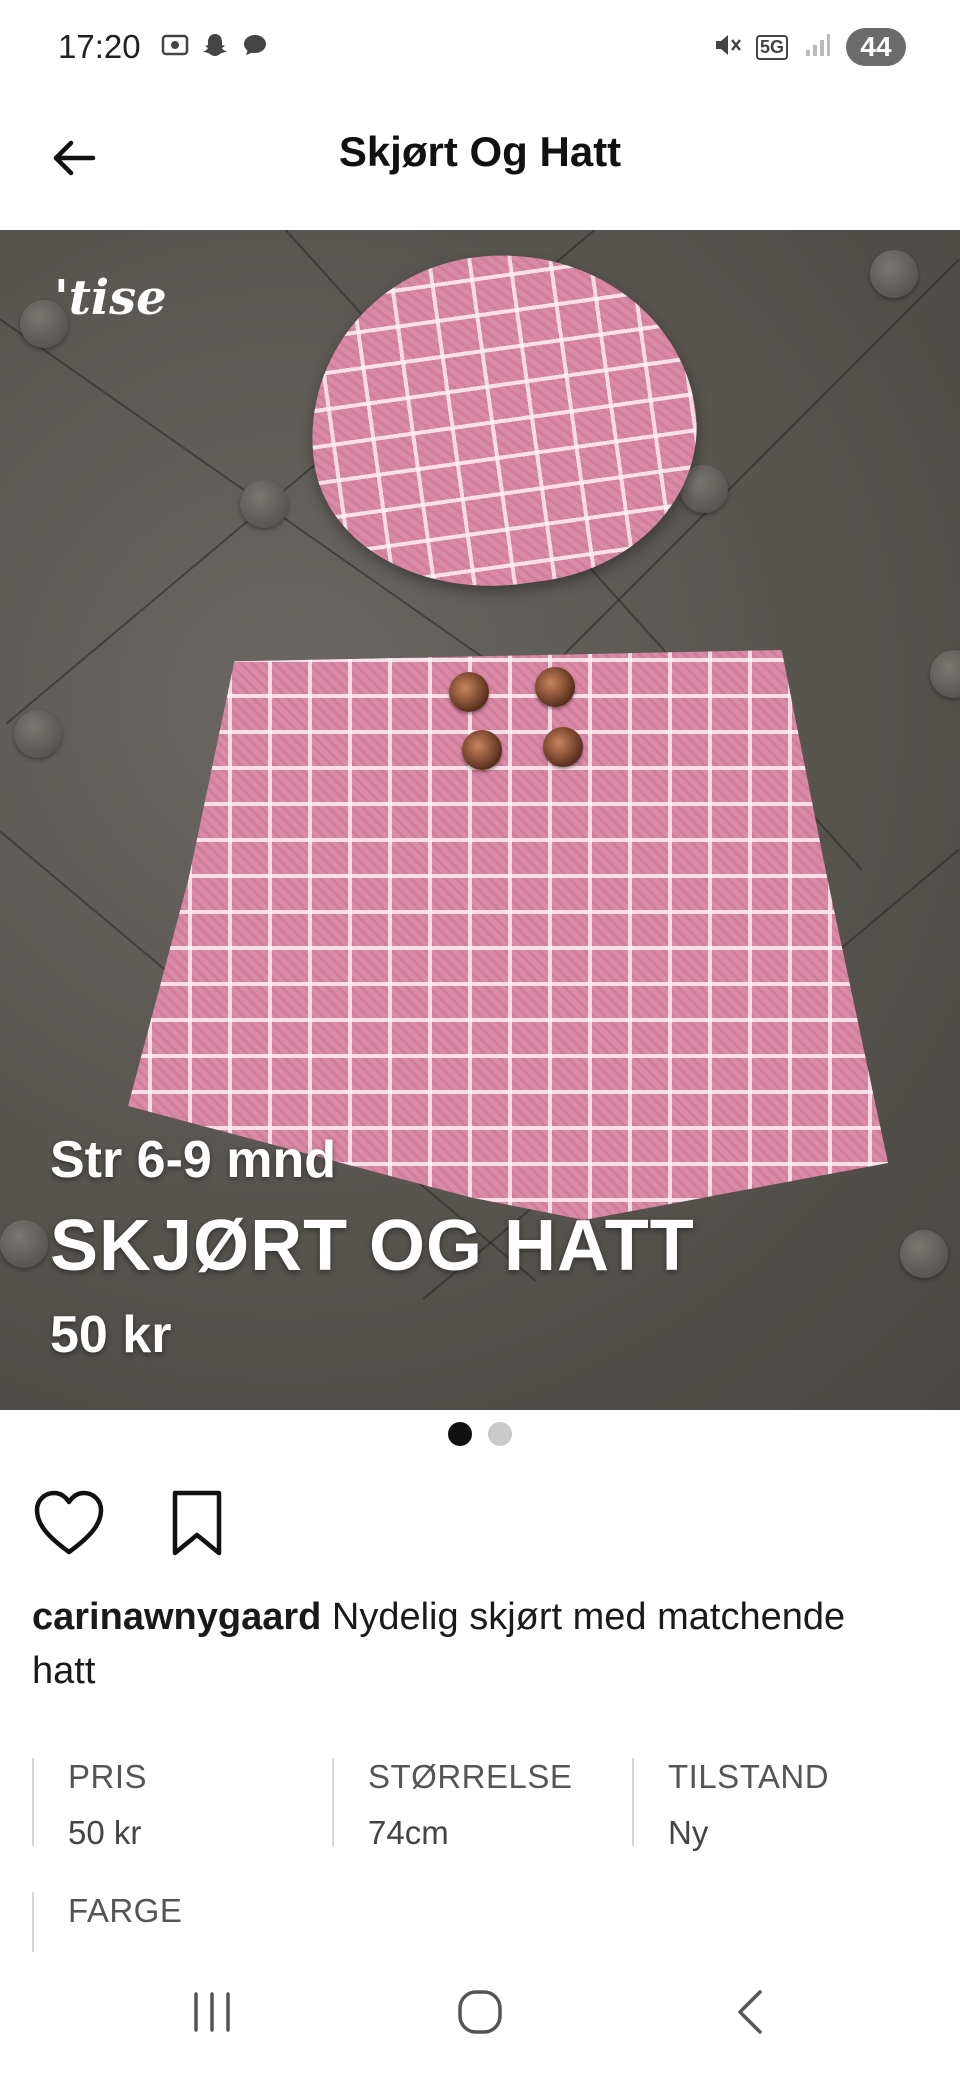 Image resolution: width=960 pixels, height=2080 pixels. I want to click on chevron-left-icon, so click(750, 2014).